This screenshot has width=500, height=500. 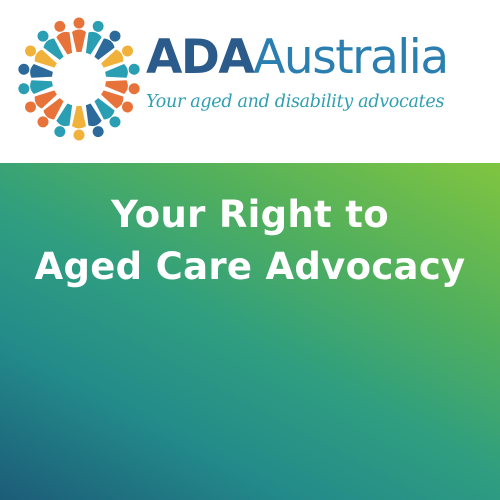 I want to click on brand-name: ADAAustralia, so click(x=316, y=58).